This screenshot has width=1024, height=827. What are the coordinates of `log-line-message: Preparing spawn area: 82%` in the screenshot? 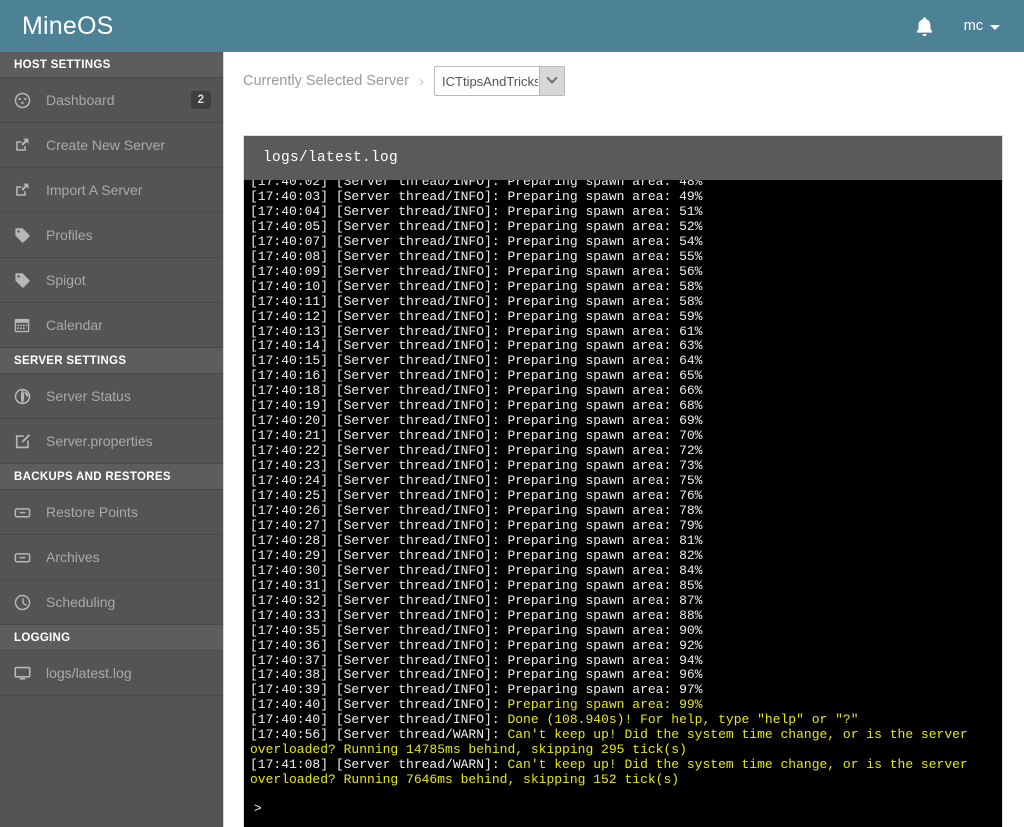 It's located at (605, 555).